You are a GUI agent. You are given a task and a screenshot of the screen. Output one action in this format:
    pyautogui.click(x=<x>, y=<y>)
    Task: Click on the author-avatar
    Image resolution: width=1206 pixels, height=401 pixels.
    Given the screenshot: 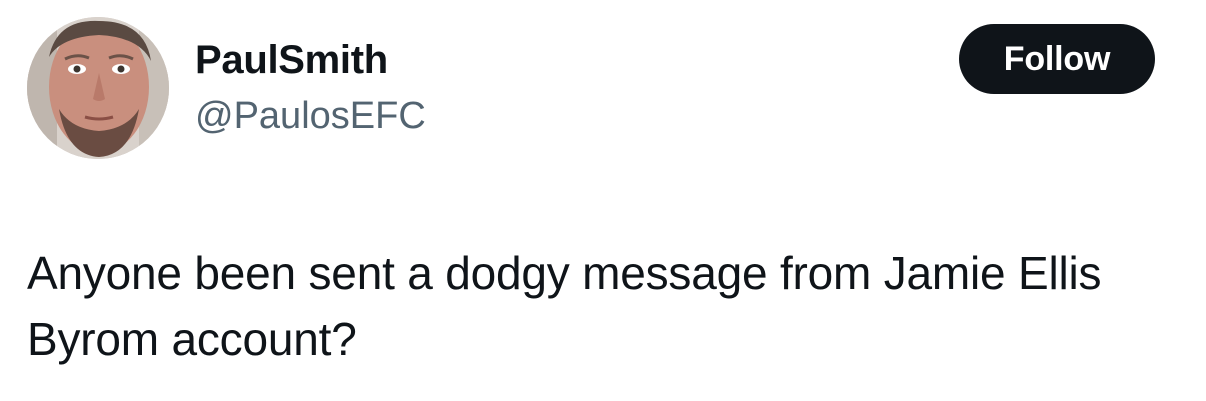 What is the action you would take?
    pyautogui.click(x=98, y=88)
    